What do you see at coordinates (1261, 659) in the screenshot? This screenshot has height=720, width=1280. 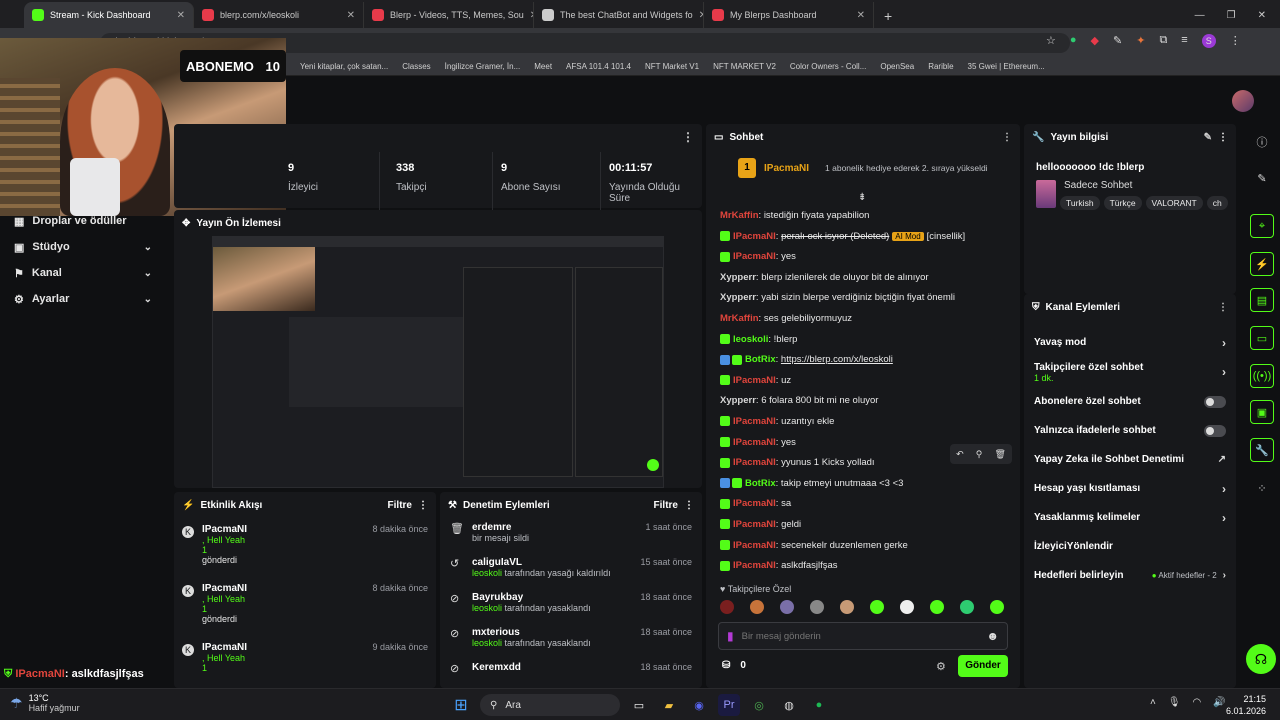 I see `help-chat-button: ☊` at bounding box center [1261, 659].